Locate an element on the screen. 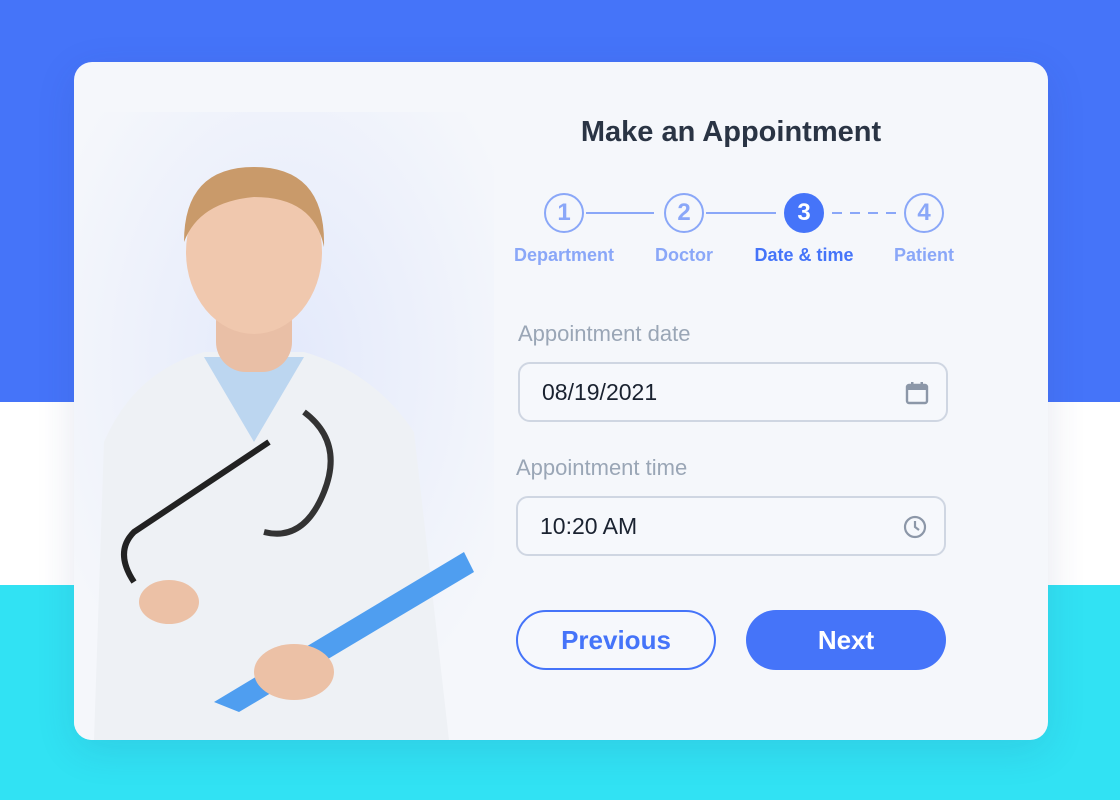 The width and height of the screenshot is (1120, 800). step-label-patient: Patient is located at coordinates (923, 255).